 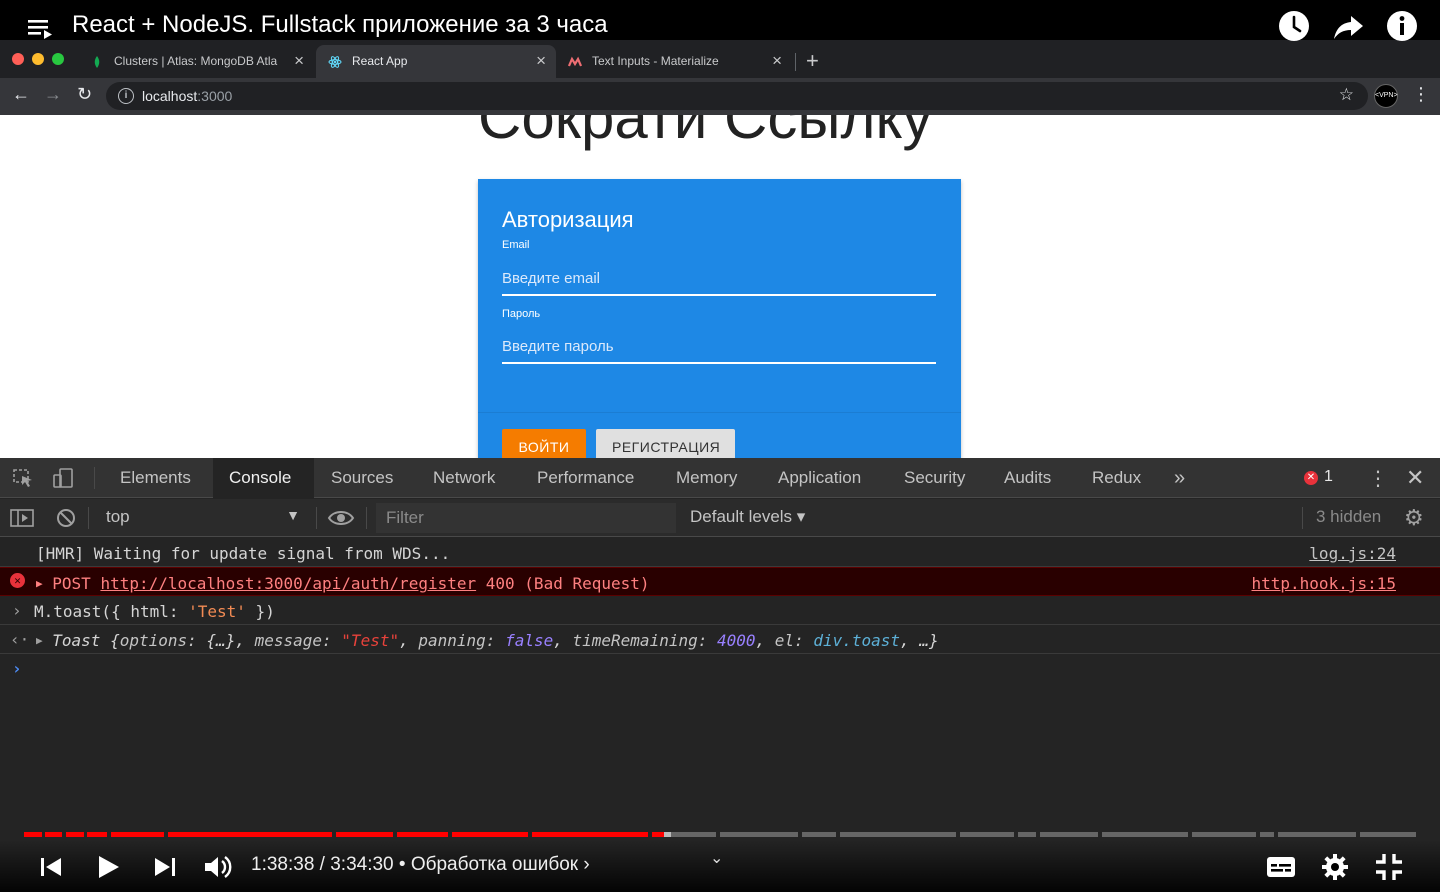 What do you see at coordinates (165, 867) in the screenshot?
I see `next-video-icon` at bounding box center [165, 867].